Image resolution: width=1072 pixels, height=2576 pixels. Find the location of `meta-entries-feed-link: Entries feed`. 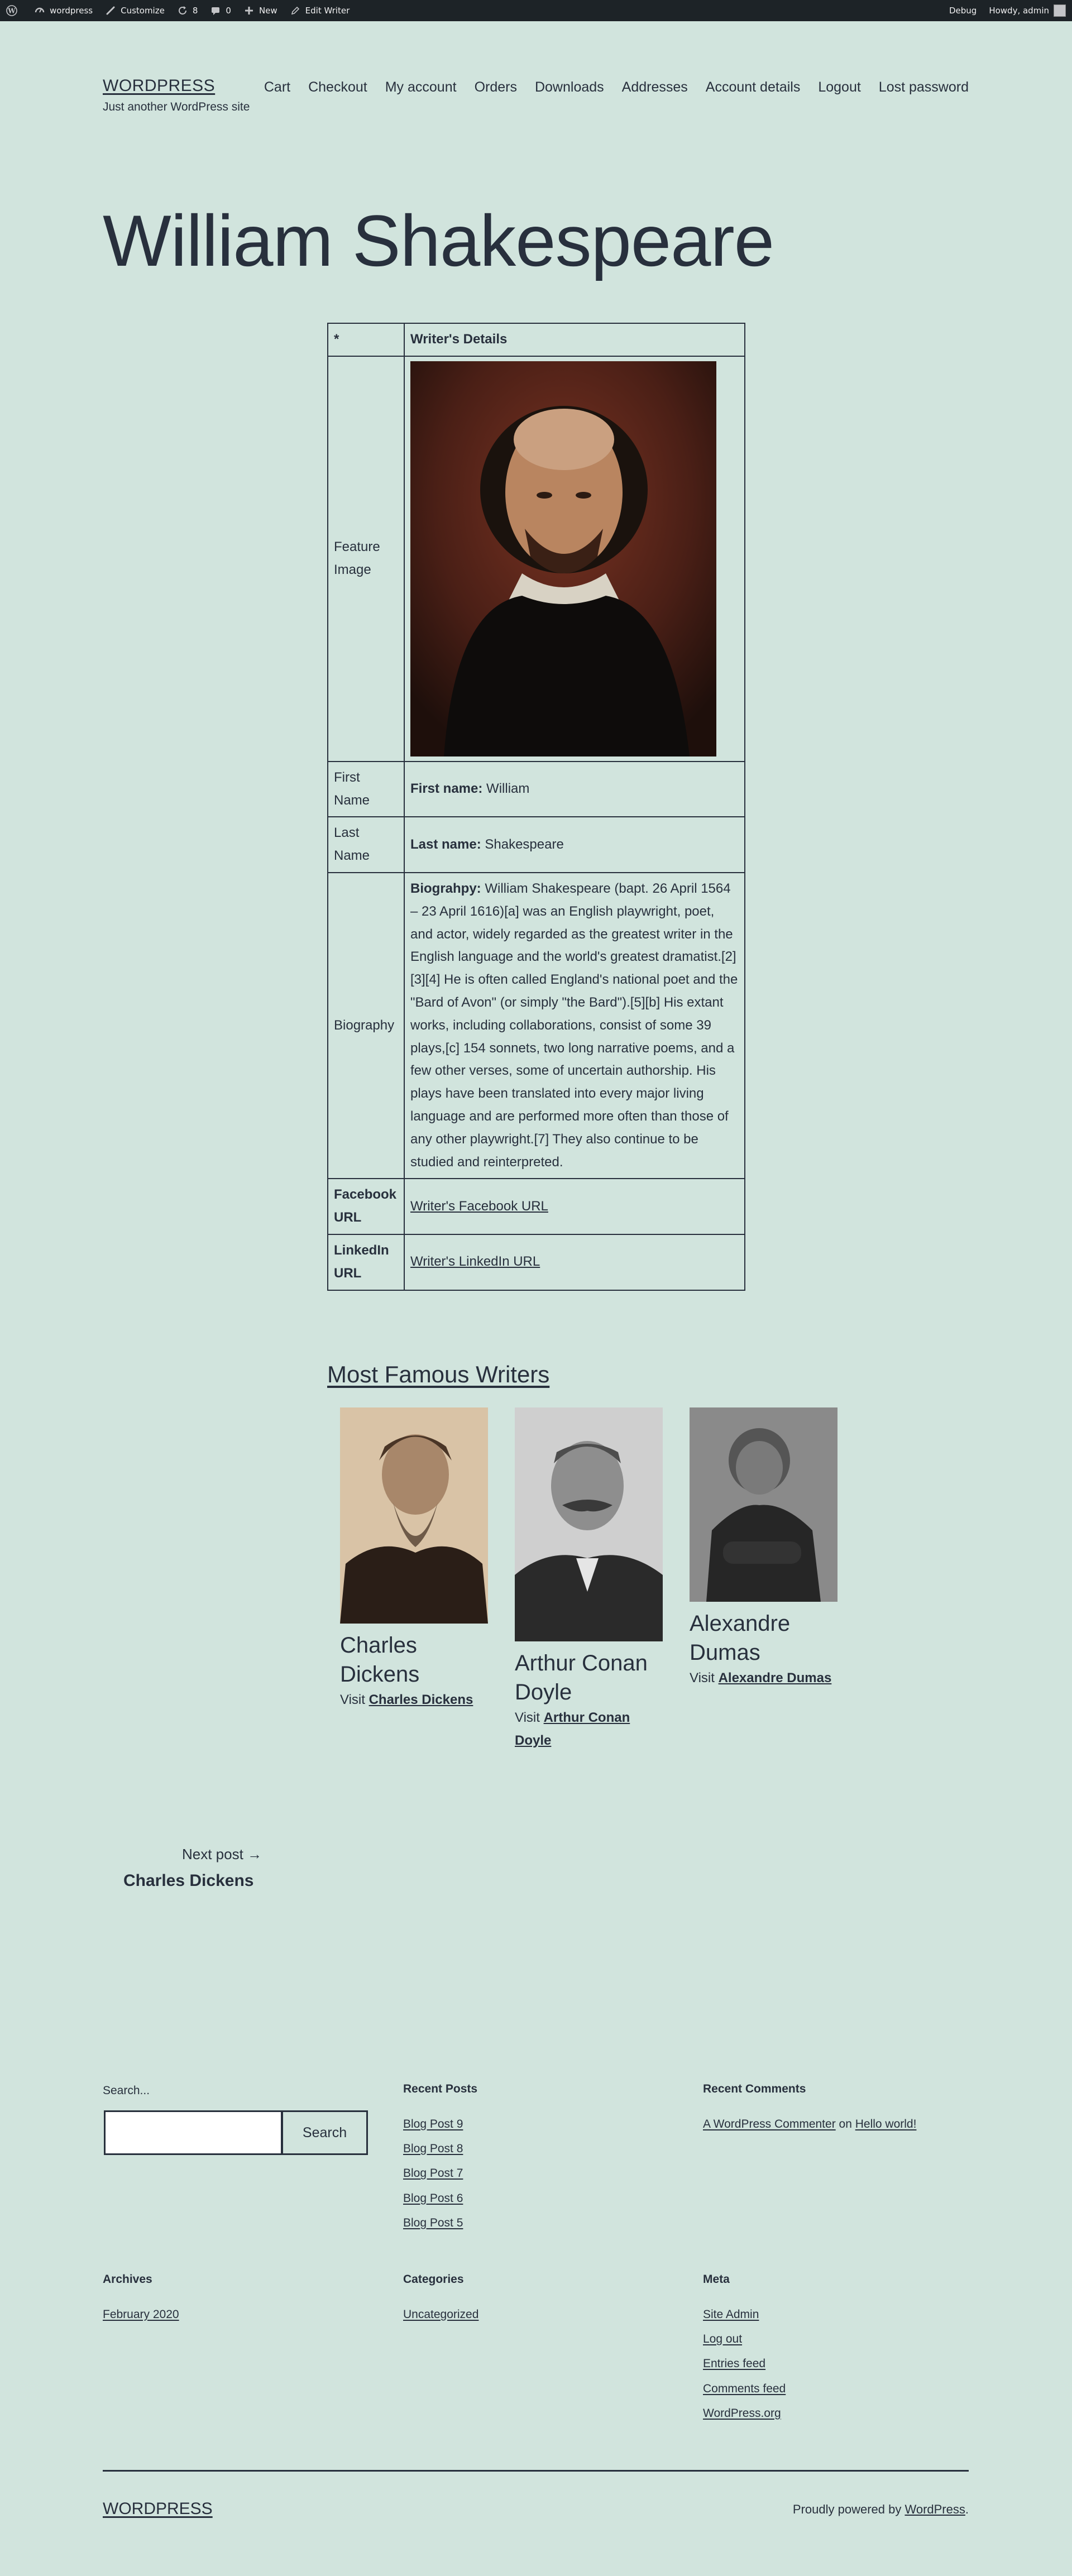

meta-entries-feed-link: Entries feed is located at coordinates (734, 2363).